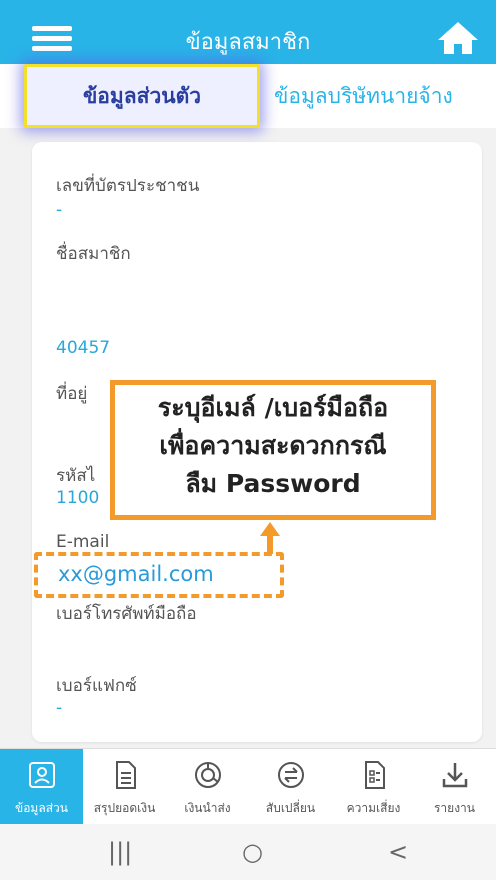 The height and width of the screenshot is (880, 496). Describe the element at coordinates (120, 852) in the screenshot. I see `recents-button: |||` at that location.